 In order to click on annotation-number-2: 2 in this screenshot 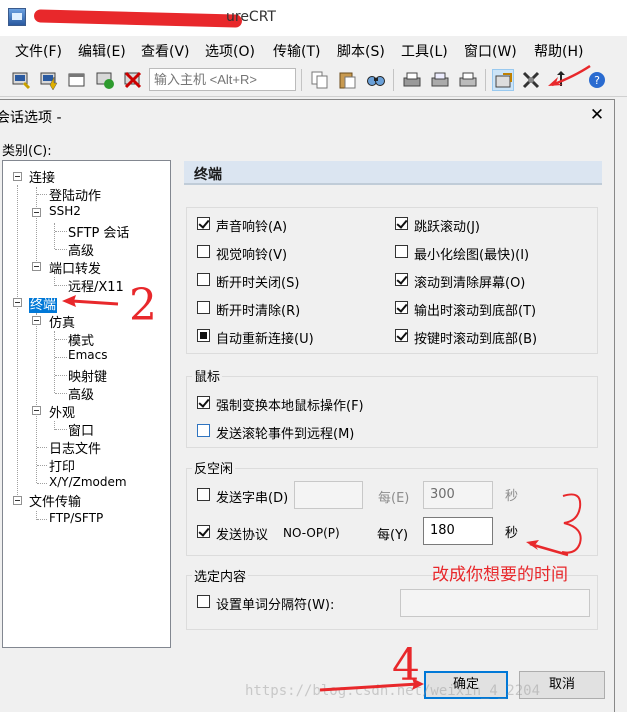, I will do `click(143, 305)`.